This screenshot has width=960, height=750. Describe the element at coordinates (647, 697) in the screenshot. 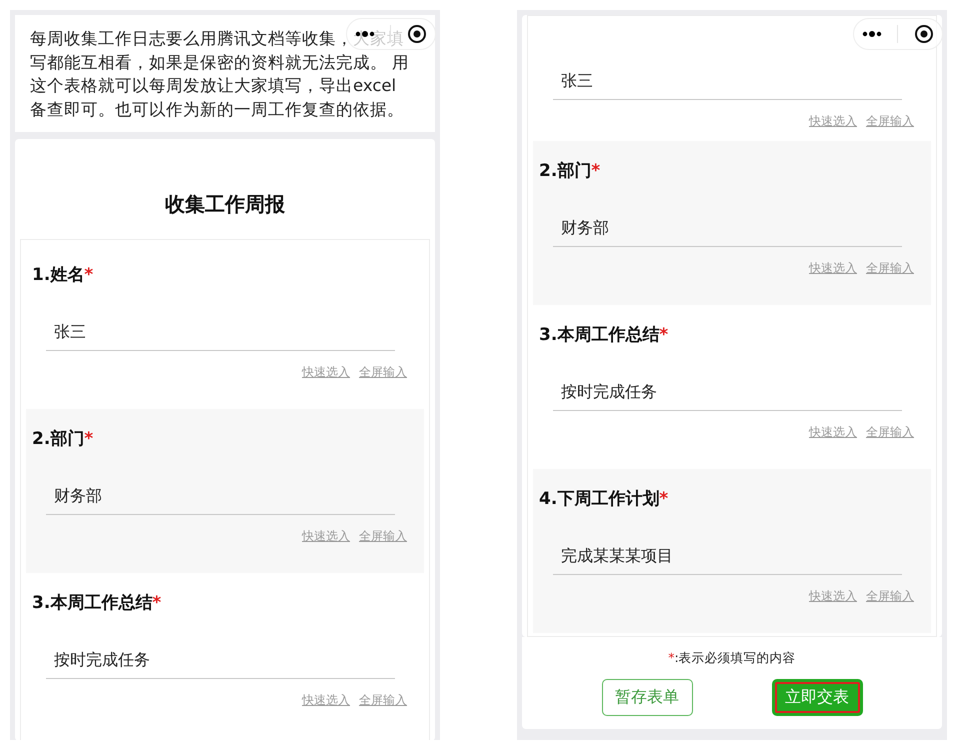

I see `save-draft-button: 暂存表单` at that location.